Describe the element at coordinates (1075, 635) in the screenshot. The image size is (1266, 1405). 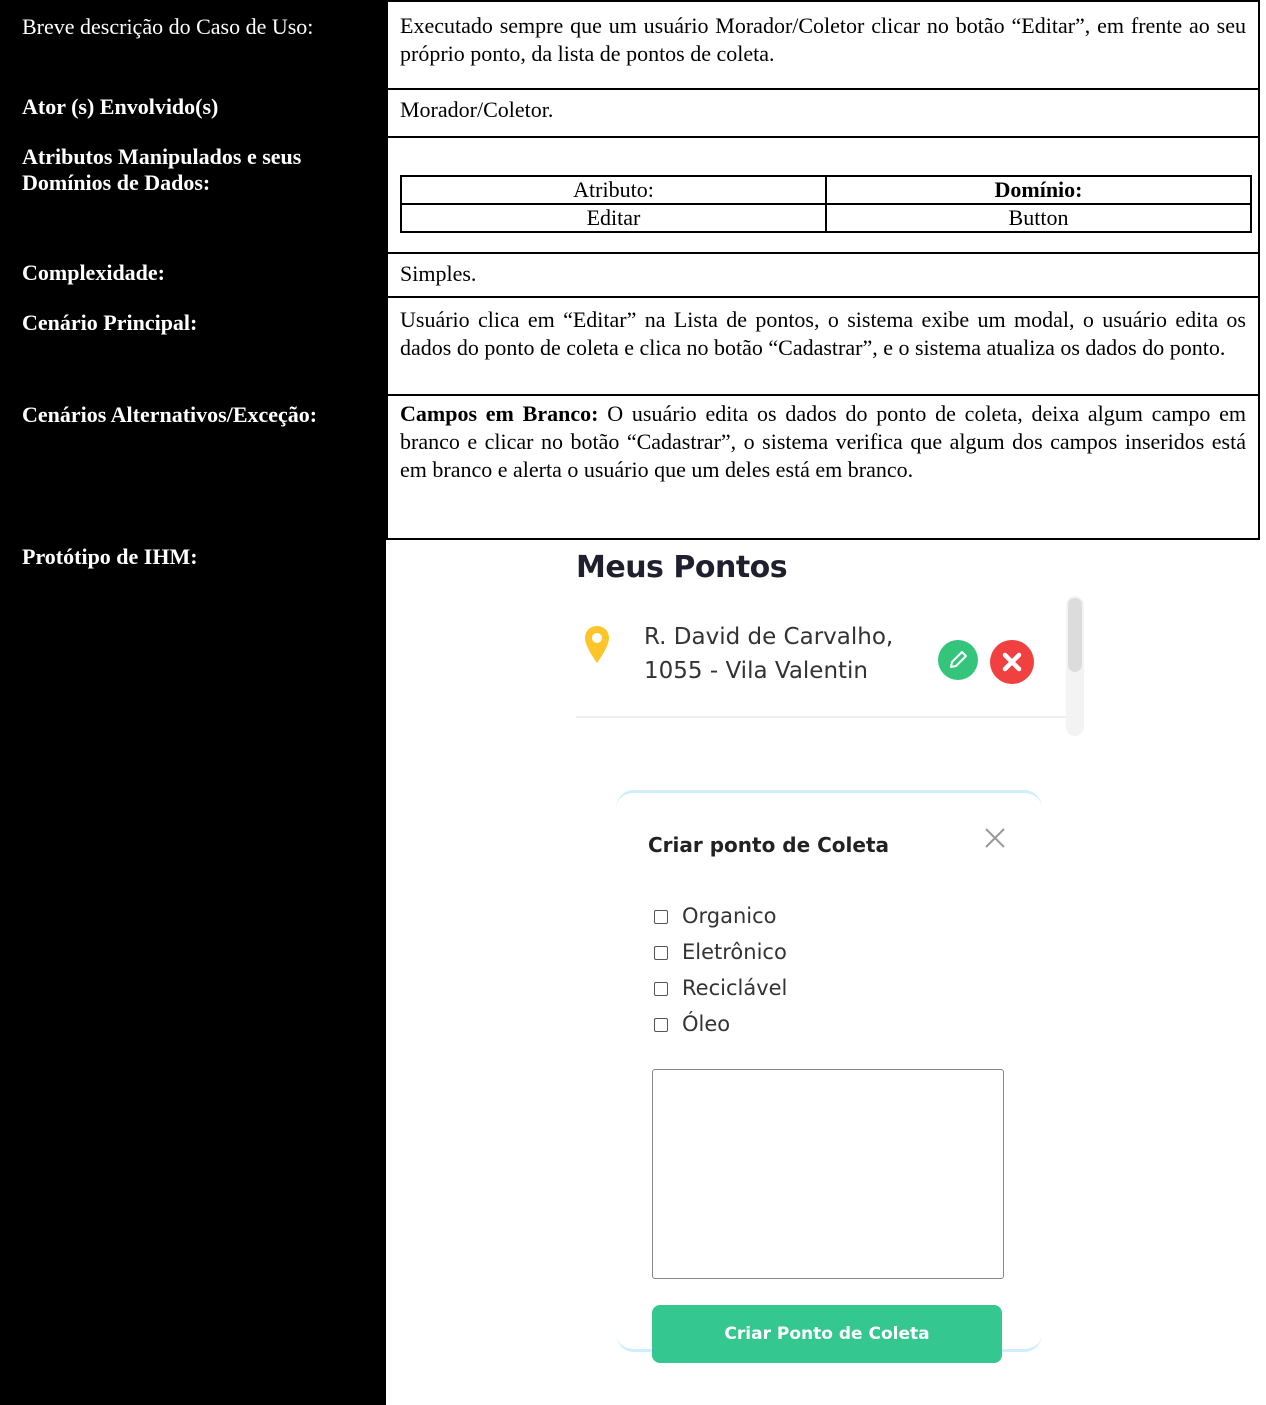
I see `scrollbar-thumb` at that location.